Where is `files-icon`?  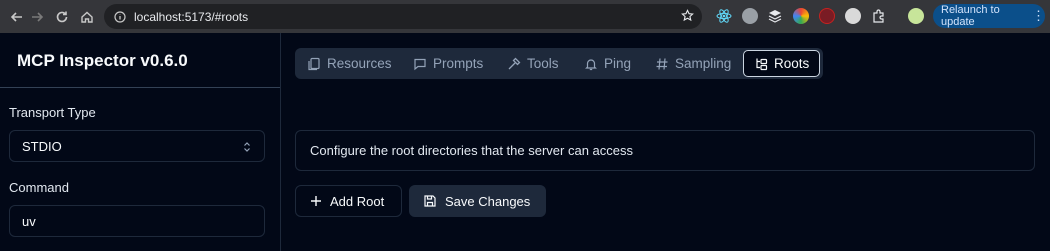
files-icon is located at coordinates (314, 64).